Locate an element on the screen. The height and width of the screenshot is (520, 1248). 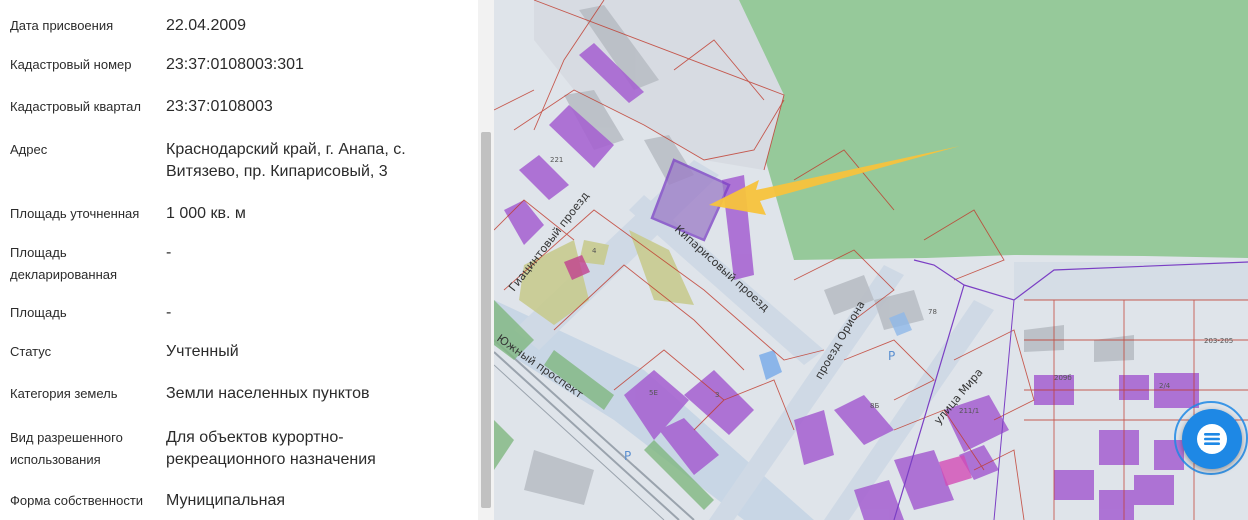
property-value: Муниципальная is located at coordinates (226, 500).